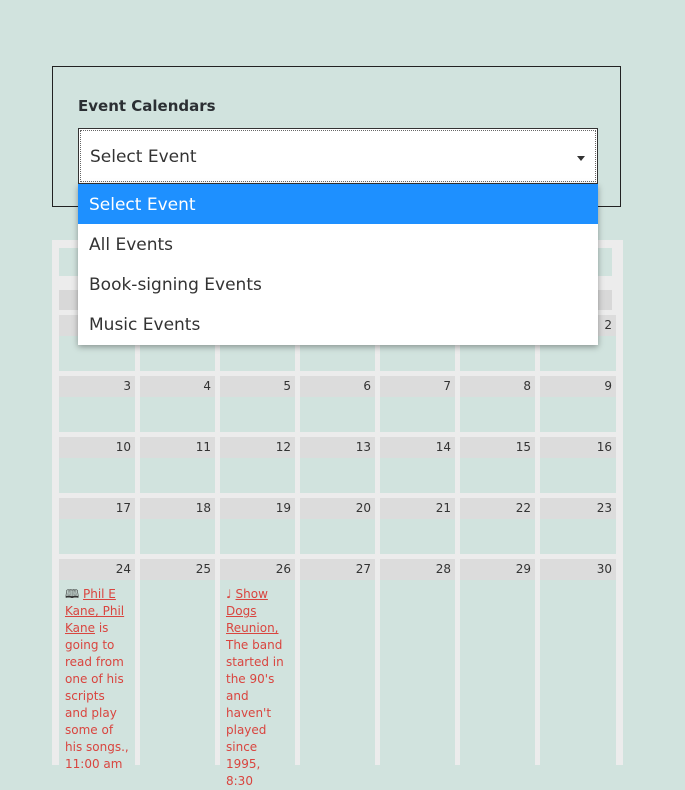  I want to click on calendar-day: 16, so click(578, 465).